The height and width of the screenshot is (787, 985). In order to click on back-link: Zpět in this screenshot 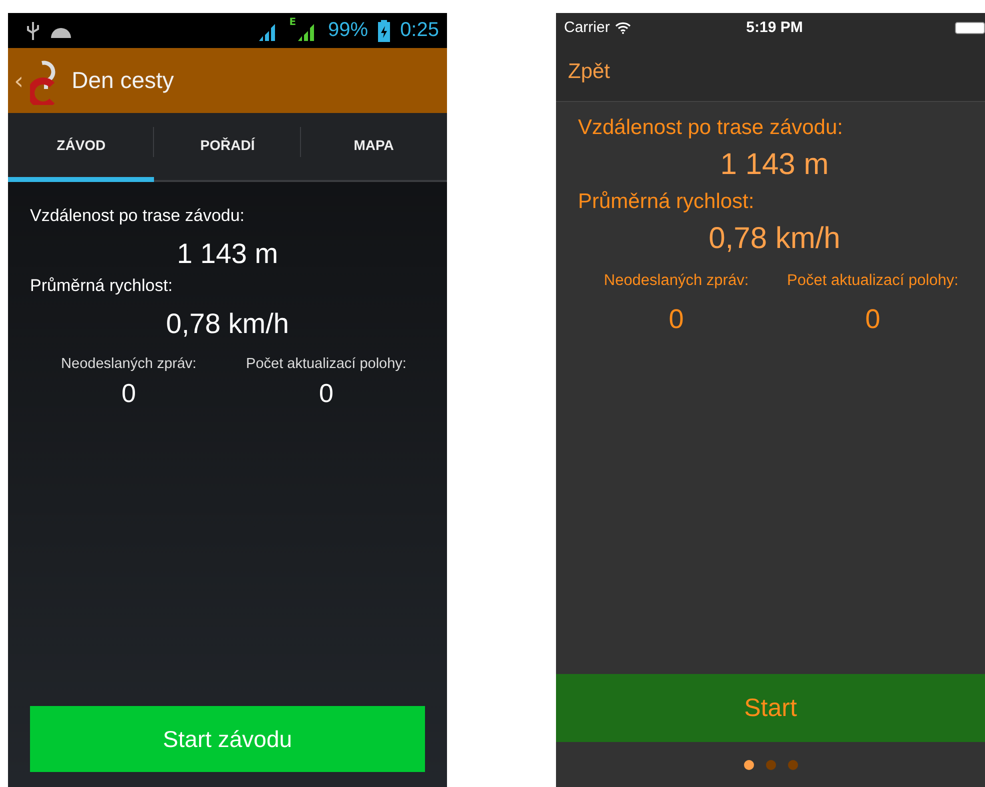, I will do `click(589, 72)`.